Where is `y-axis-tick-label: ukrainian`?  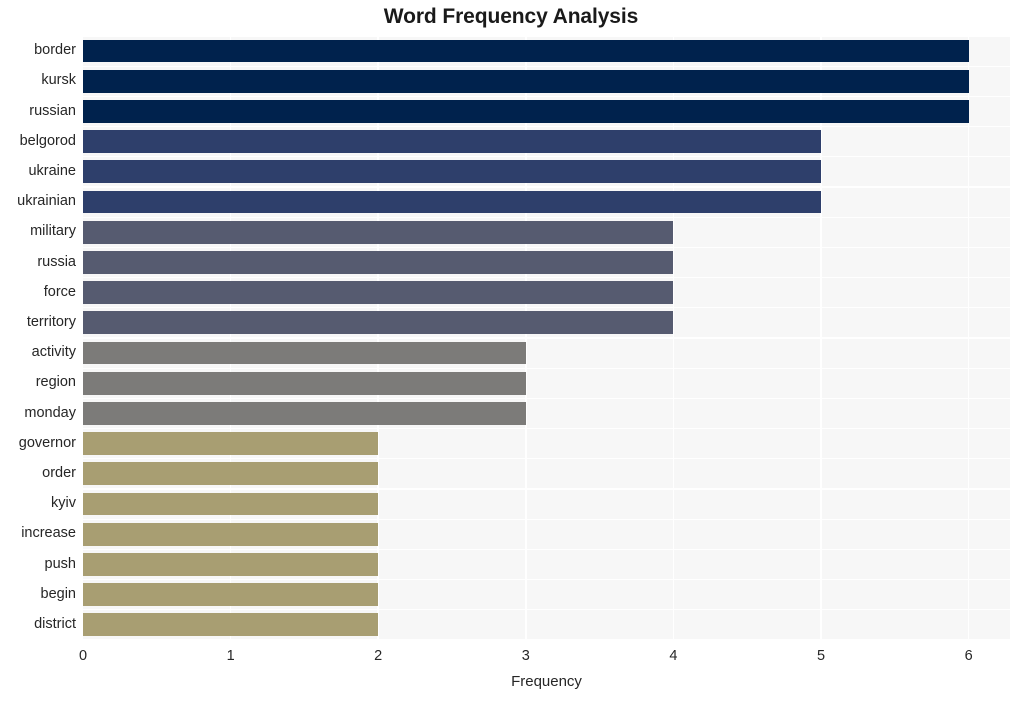
y-axis-tick-label: ukrainian is located at coordinates (46, 201).